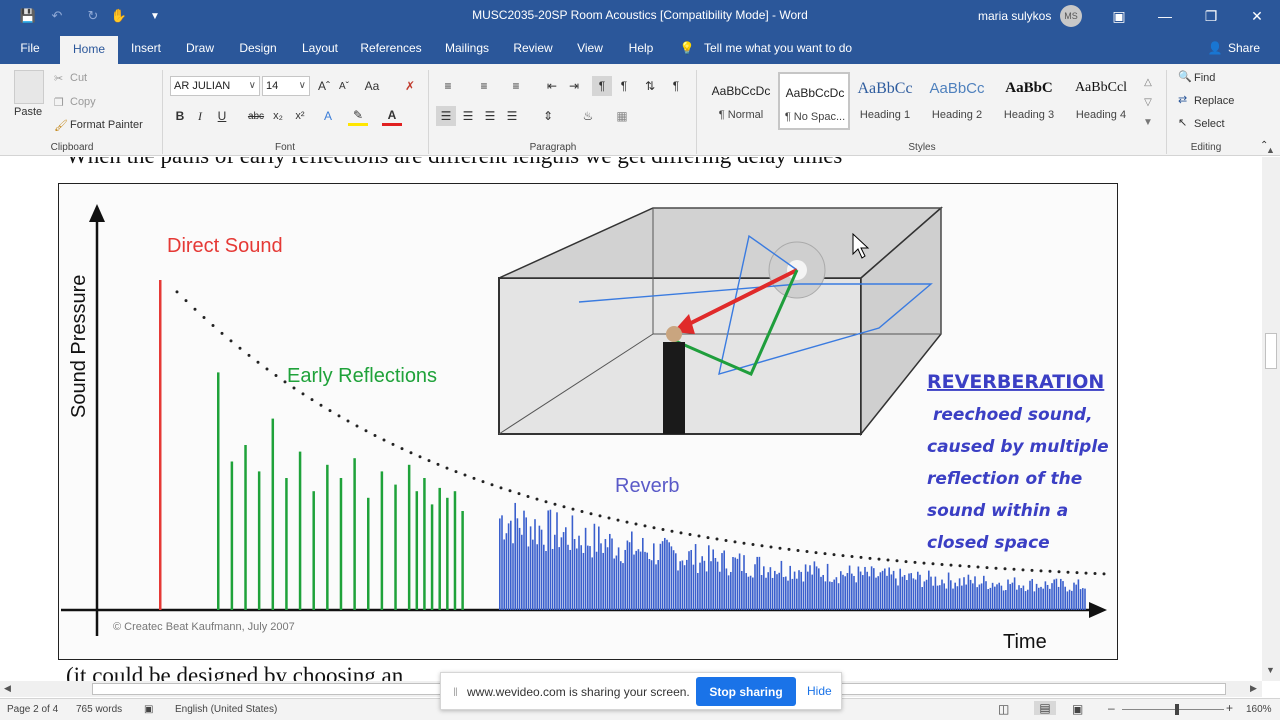 This screenshot has width=1280, height=720. I want to click on underline-icon: U, so click(222, 116).